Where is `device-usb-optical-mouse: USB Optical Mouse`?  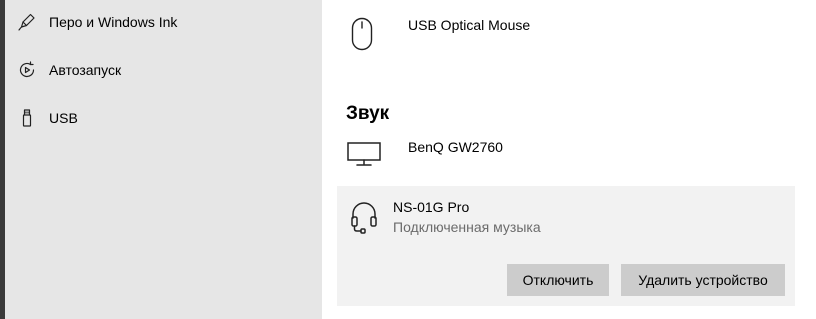
device-usb-optical-mouse: USB Optical Mouse is located at coordinates (566, 40).